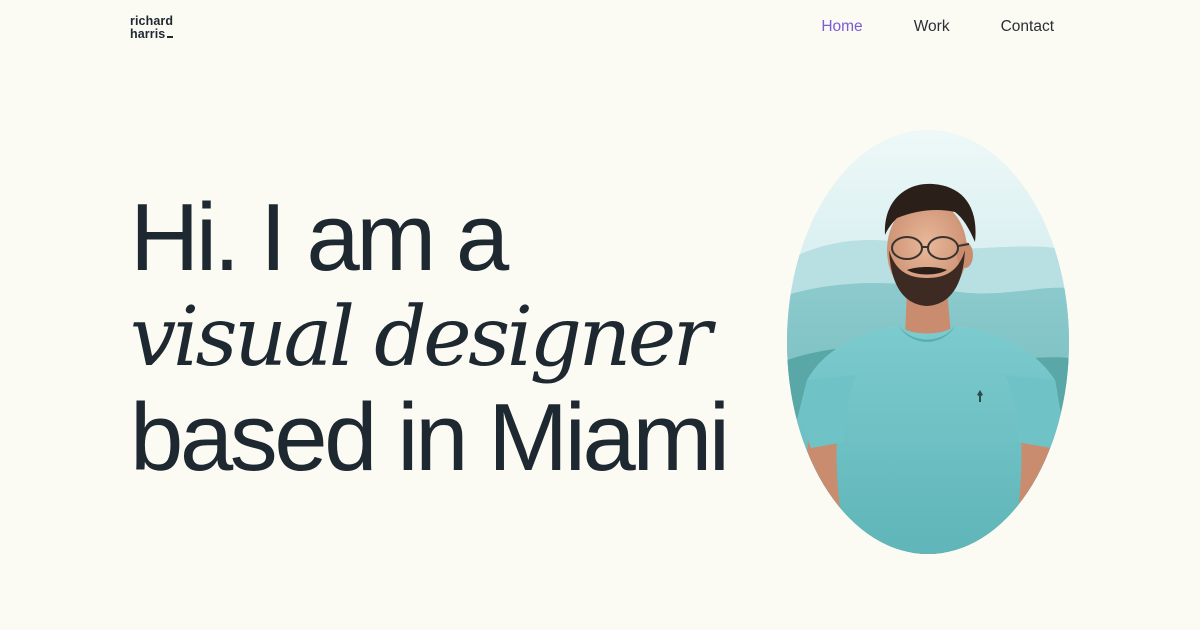 The width and height of the screenshot is (1200, 630). Describe the element at coordinates (1027, 27) in the screenshot. I see `nav-contact-link: Contact` at that location.